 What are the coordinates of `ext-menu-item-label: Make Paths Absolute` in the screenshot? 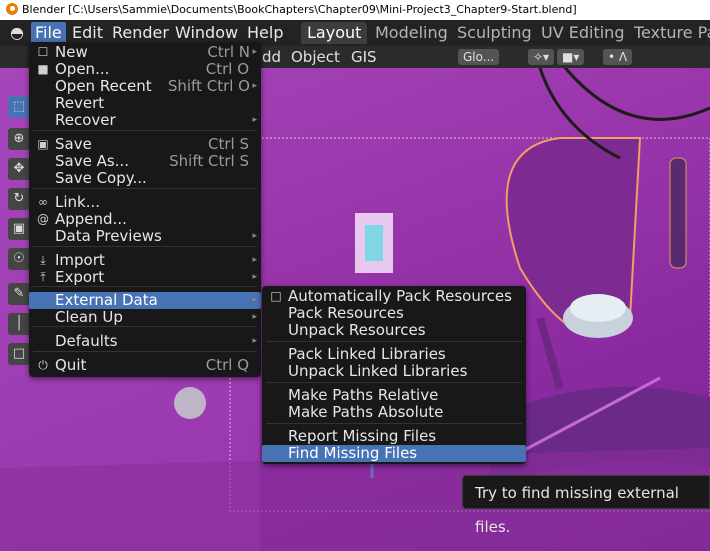 It's located at (366, 412).